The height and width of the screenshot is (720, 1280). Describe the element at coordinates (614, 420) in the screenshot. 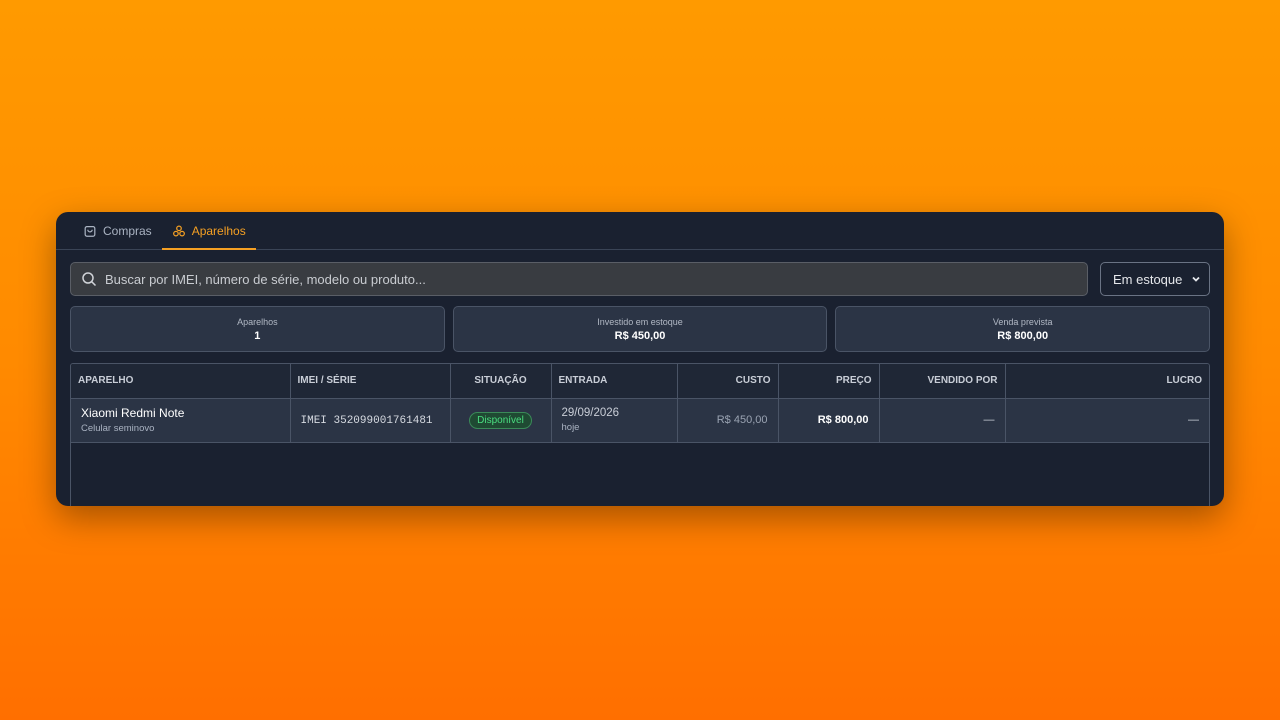

I see `cell-entrada: 29/09/2026 hoje` at that location.